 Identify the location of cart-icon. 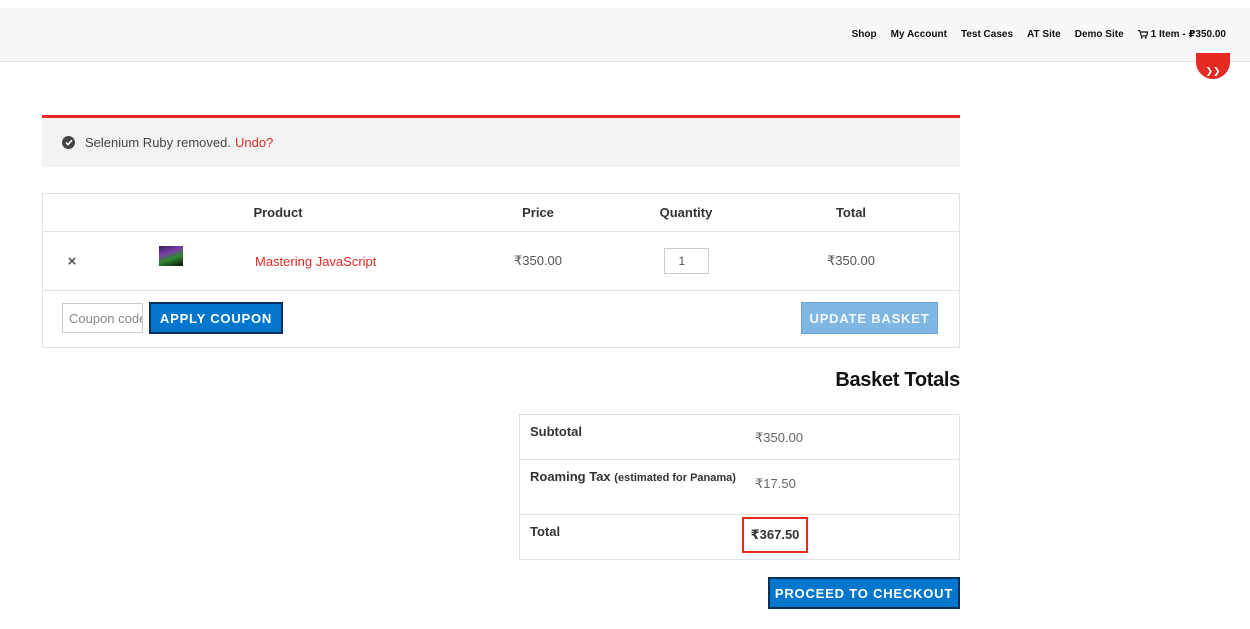
(1142, 34).